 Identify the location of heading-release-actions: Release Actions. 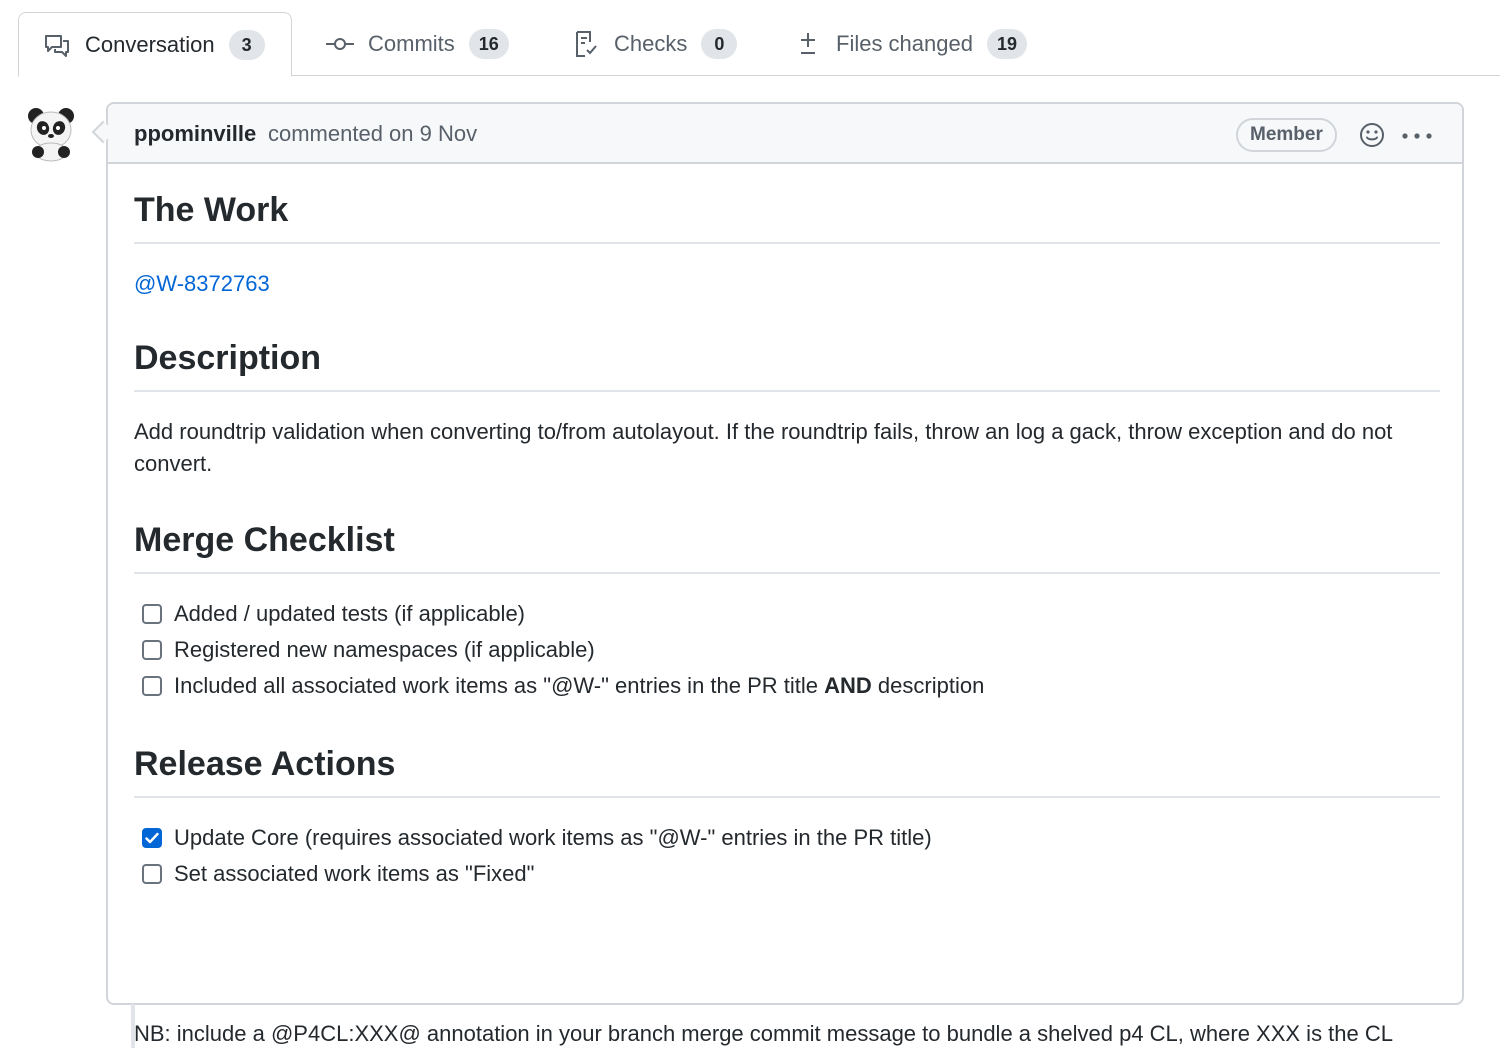
(787, 771).